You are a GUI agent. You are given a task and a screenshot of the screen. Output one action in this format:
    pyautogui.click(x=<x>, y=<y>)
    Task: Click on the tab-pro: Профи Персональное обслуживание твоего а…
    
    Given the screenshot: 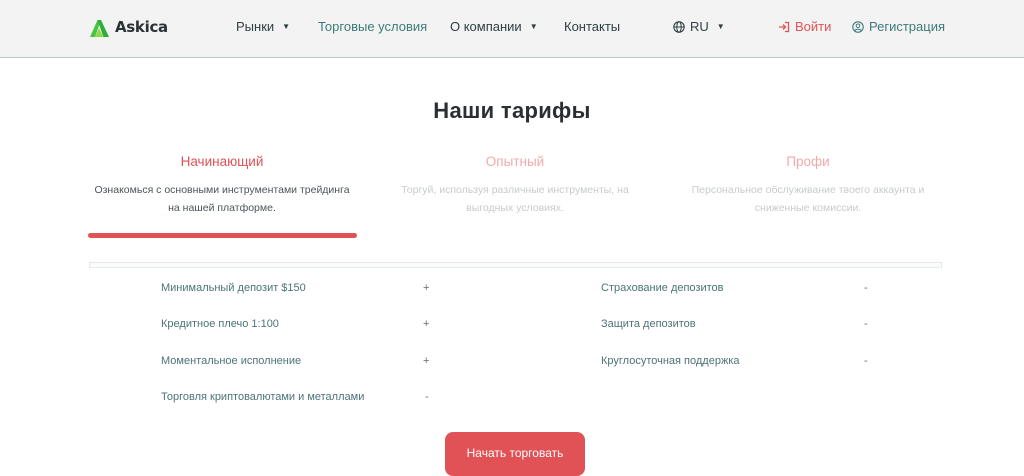 What is the action you would take?
    pyautogui.click(x=808, y=185)
    